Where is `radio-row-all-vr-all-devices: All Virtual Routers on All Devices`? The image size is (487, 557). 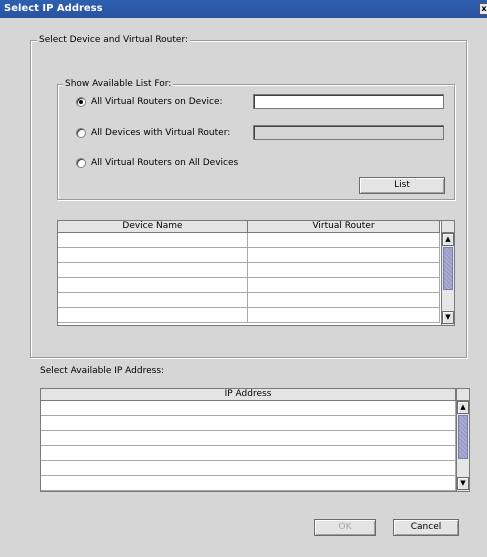 radio-row-all-vr-all-devices: All Virtual Routers on All Devices is located at coordinates (157, 163).